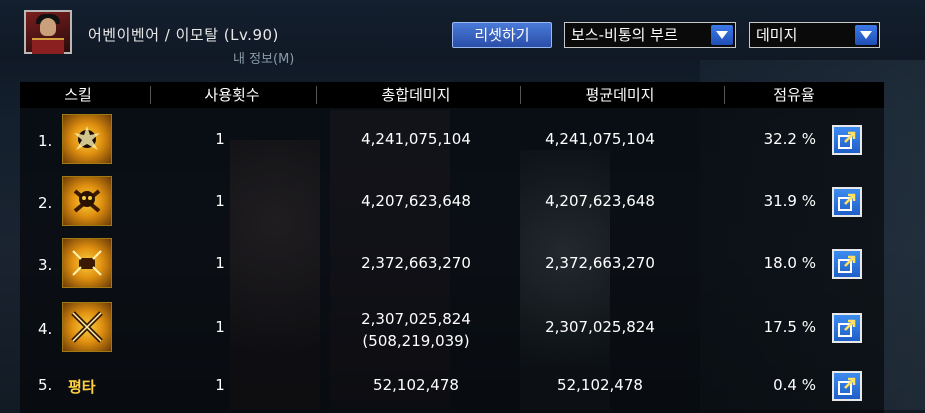 The width and height of the screenshot is (925, 413). I want to click on row-avg-damage: 4,241,075,104, so click(600, 139).